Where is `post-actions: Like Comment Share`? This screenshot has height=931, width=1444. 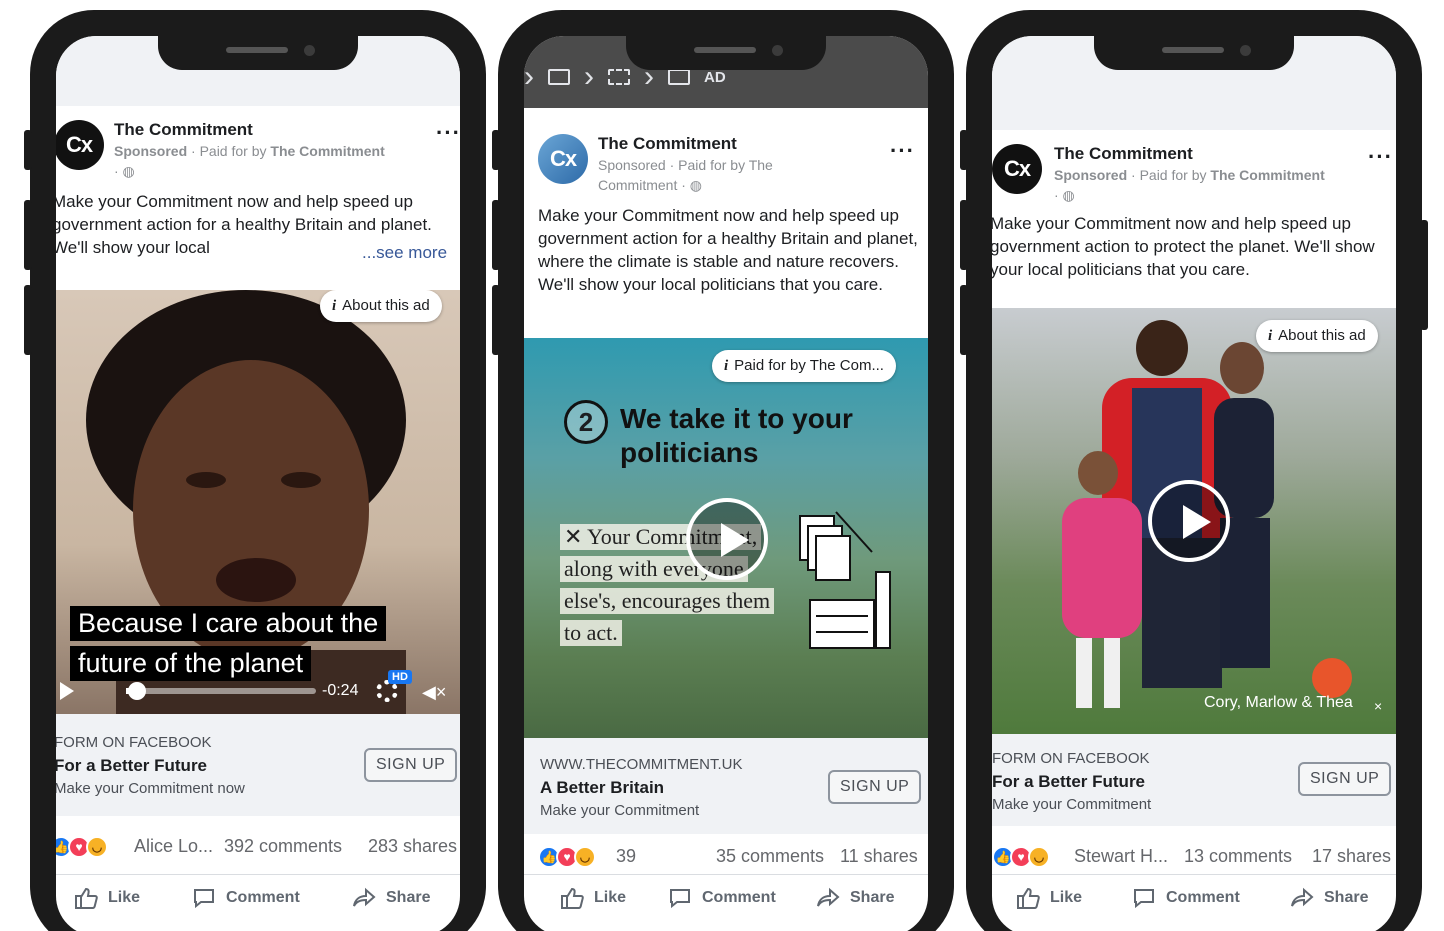
post-actions: Like Comment Share is located at coordinates (258, 897).